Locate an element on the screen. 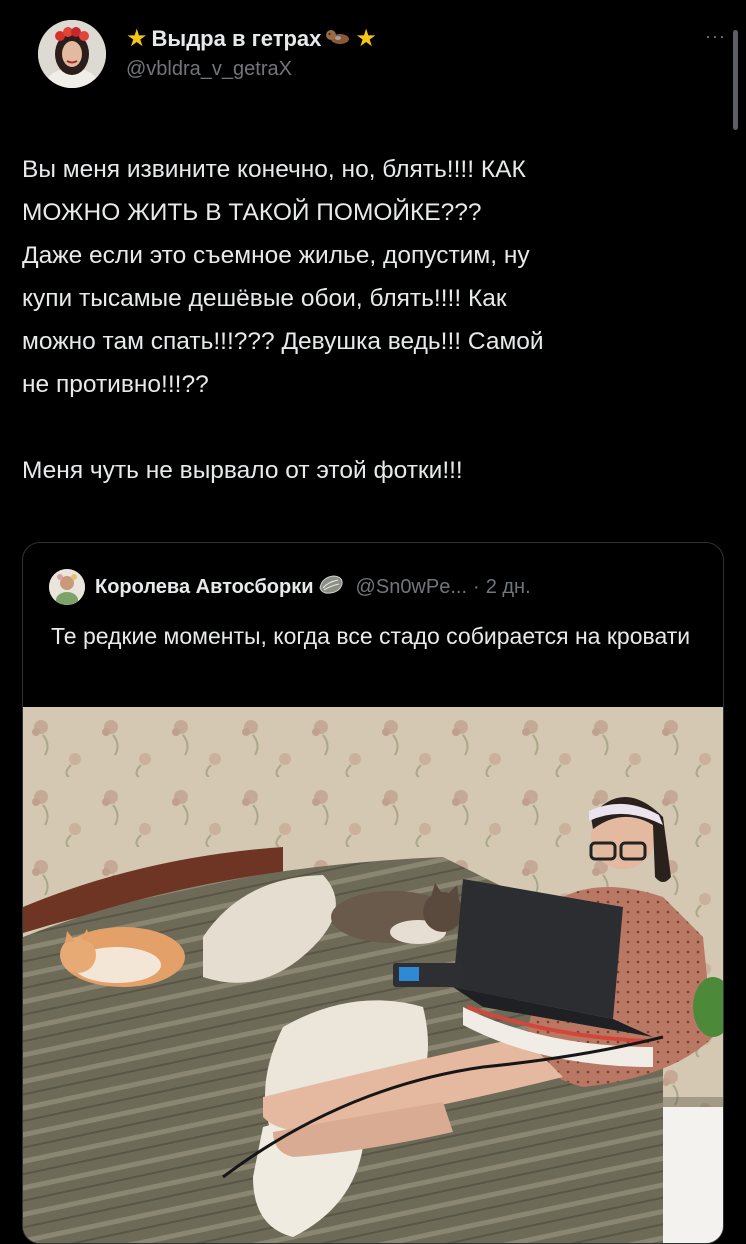  author-name-label: Выдра в гетрах is located at coordinates (236, 38).